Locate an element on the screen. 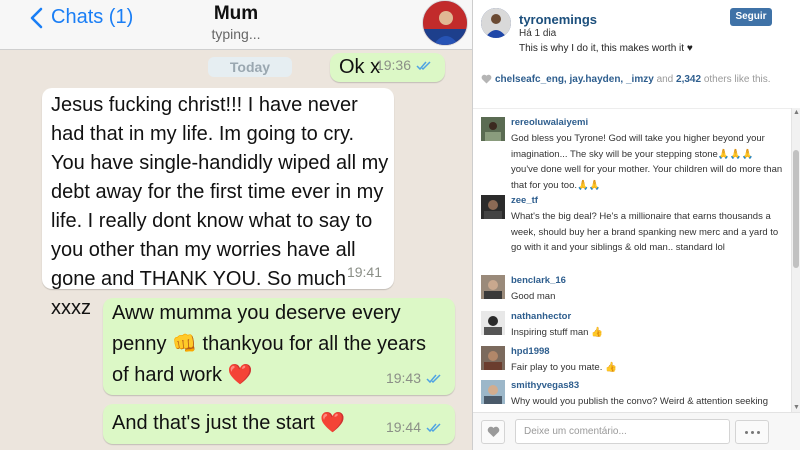 The image size is (800, 450). scrollbar-thumb is located at coordinates (796, 209).